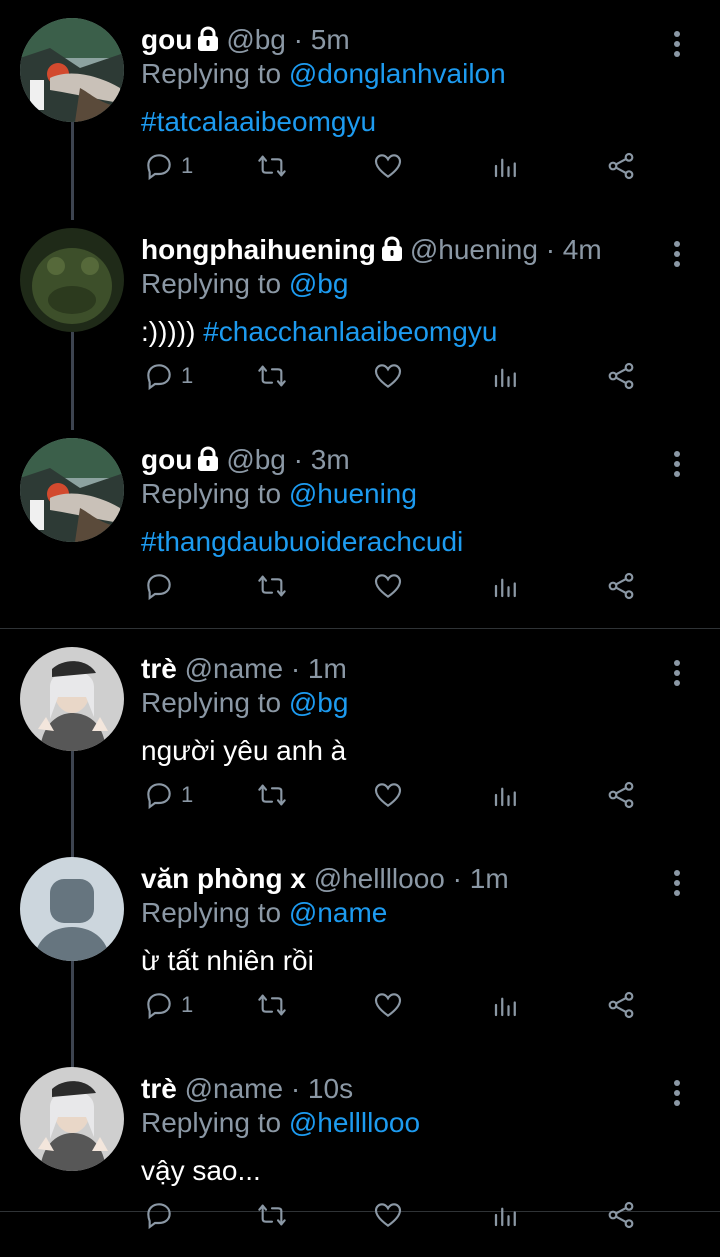 This screenshot has width=720, height=1257. I want to click on tweet-header: văn phòng x @hellllooo · 1m, so click(325, 879).